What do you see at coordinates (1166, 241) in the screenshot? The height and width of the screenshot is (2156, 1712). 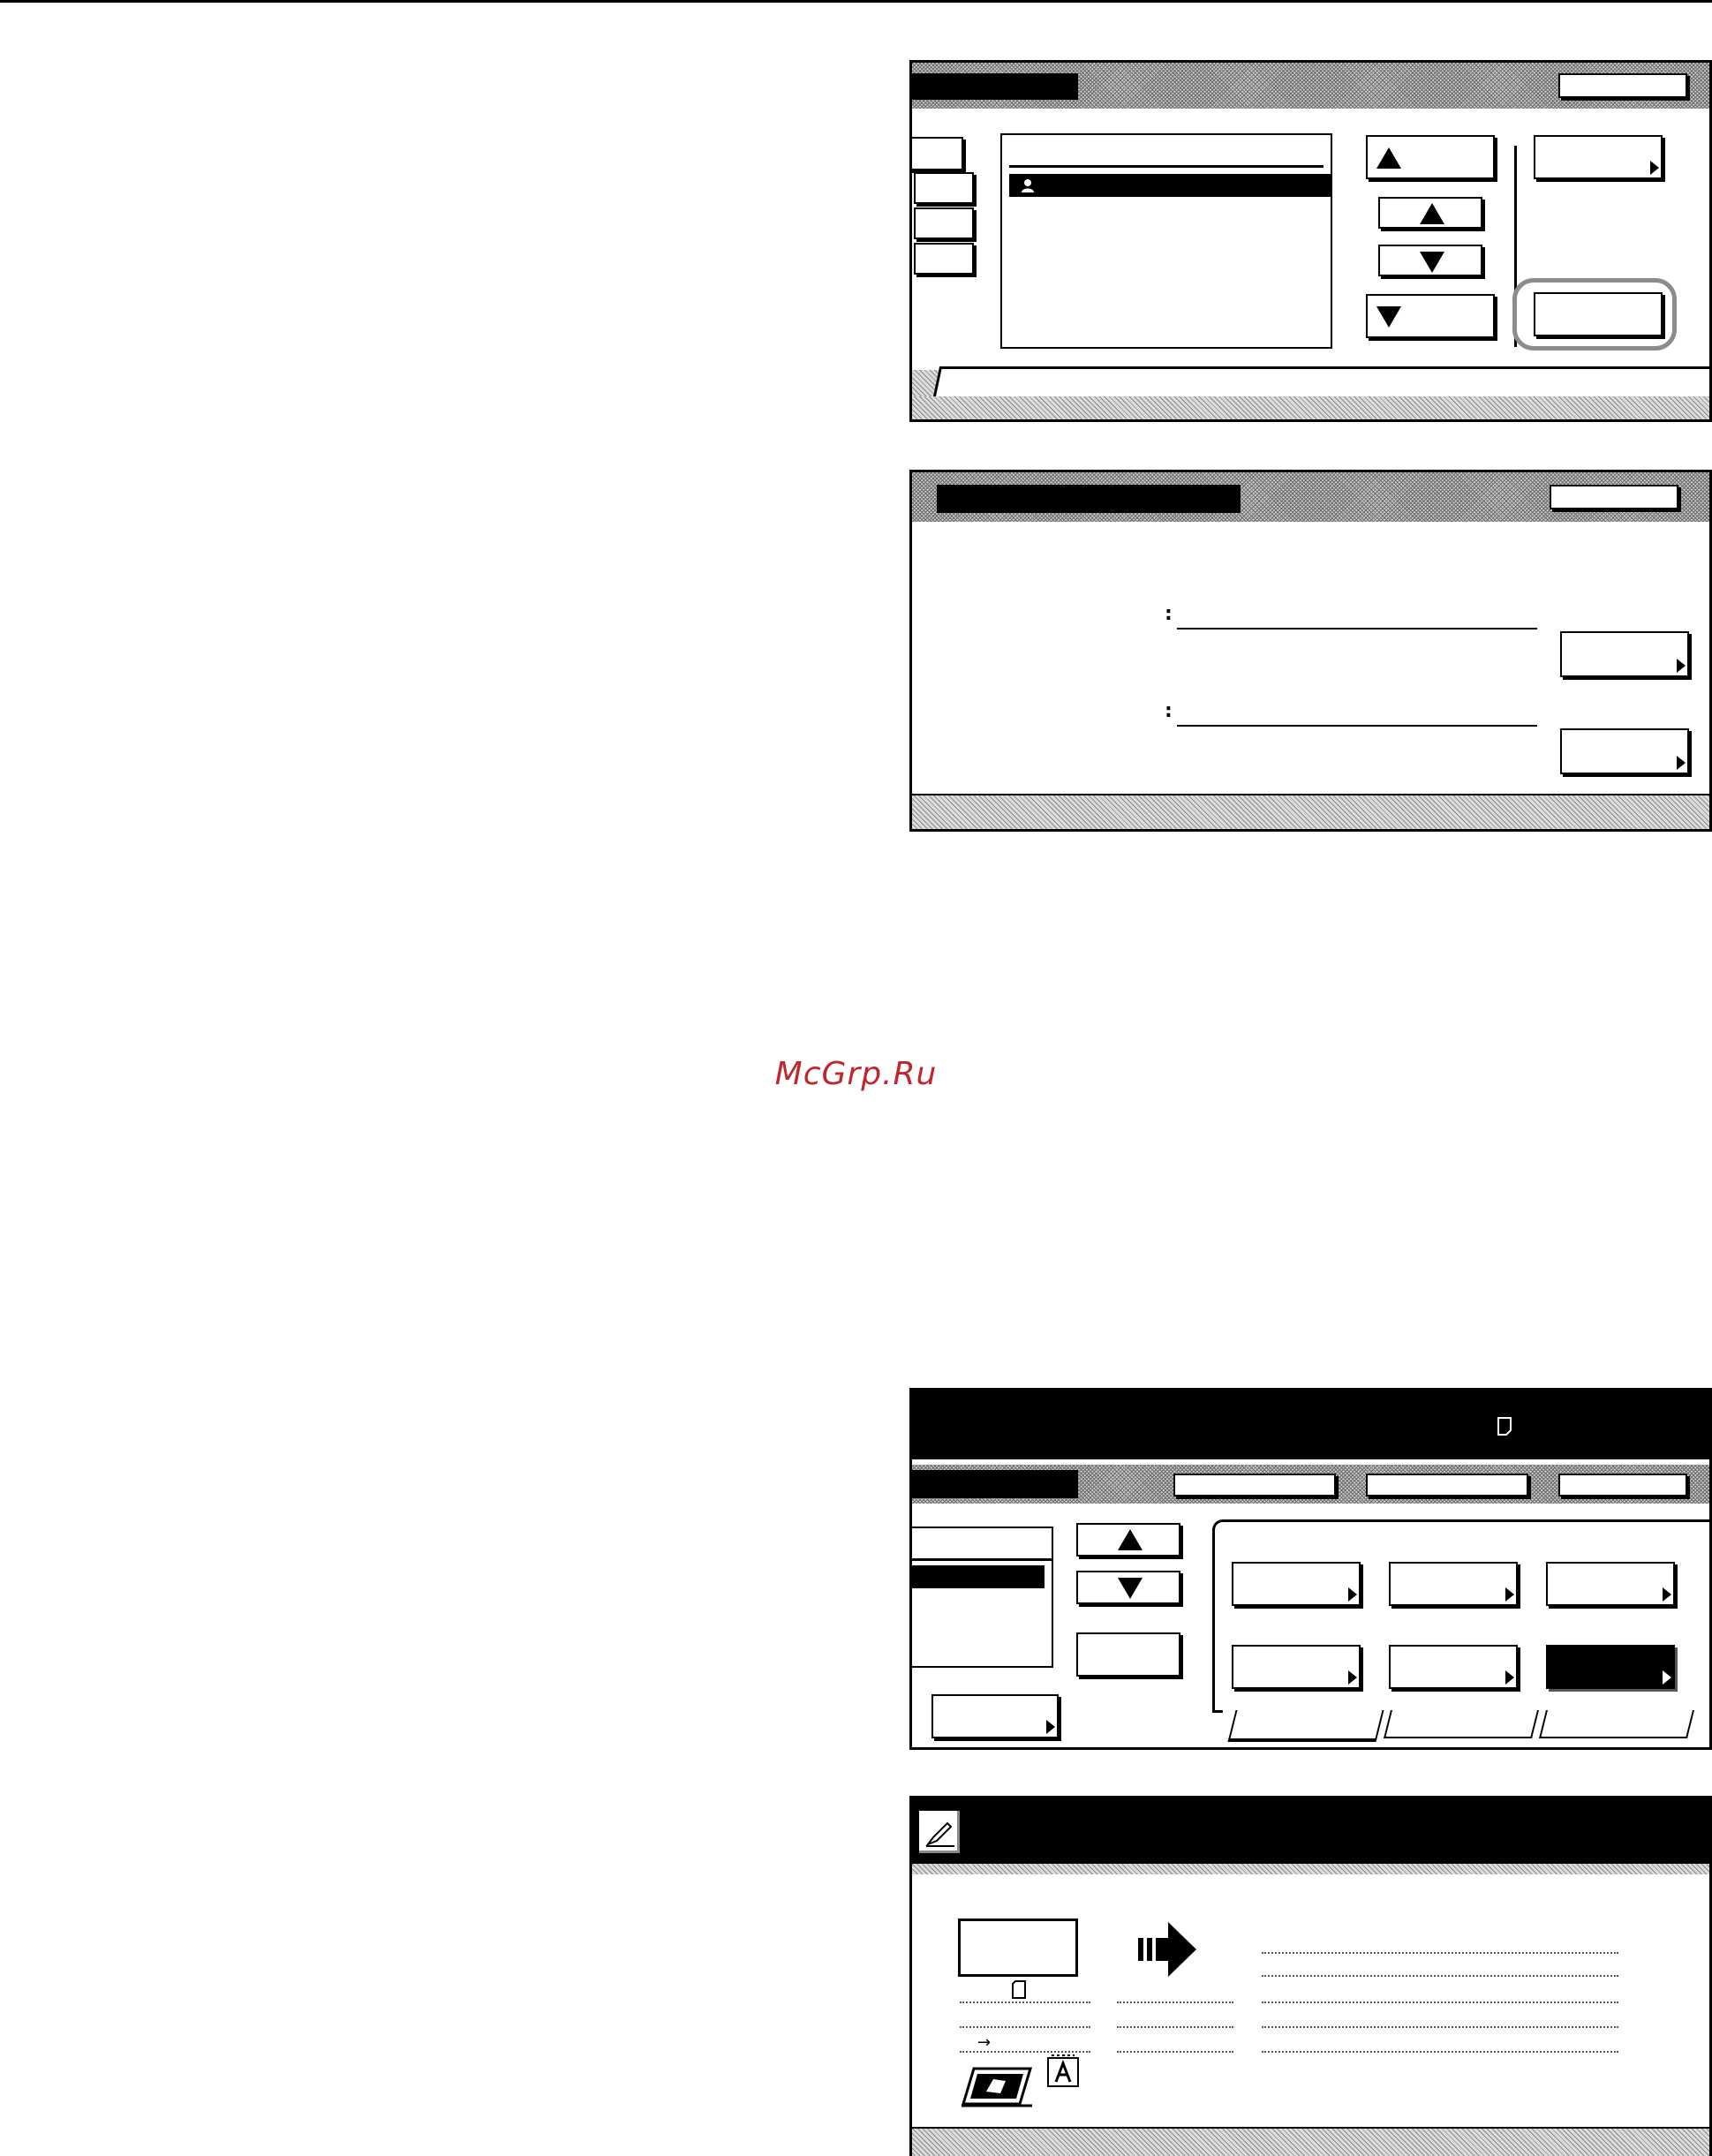 I see `user-list` at bounding box center [1166, 241].